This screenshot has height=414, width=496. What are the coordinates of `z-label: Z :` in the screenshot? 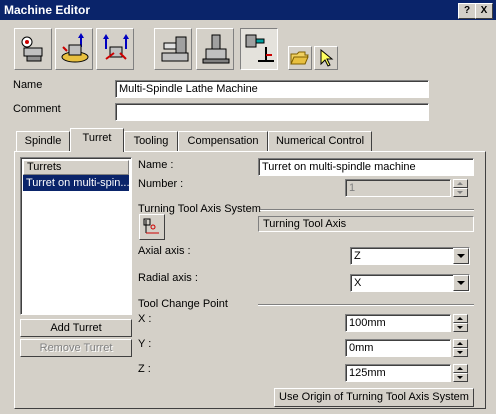 It's located at (144, 369).